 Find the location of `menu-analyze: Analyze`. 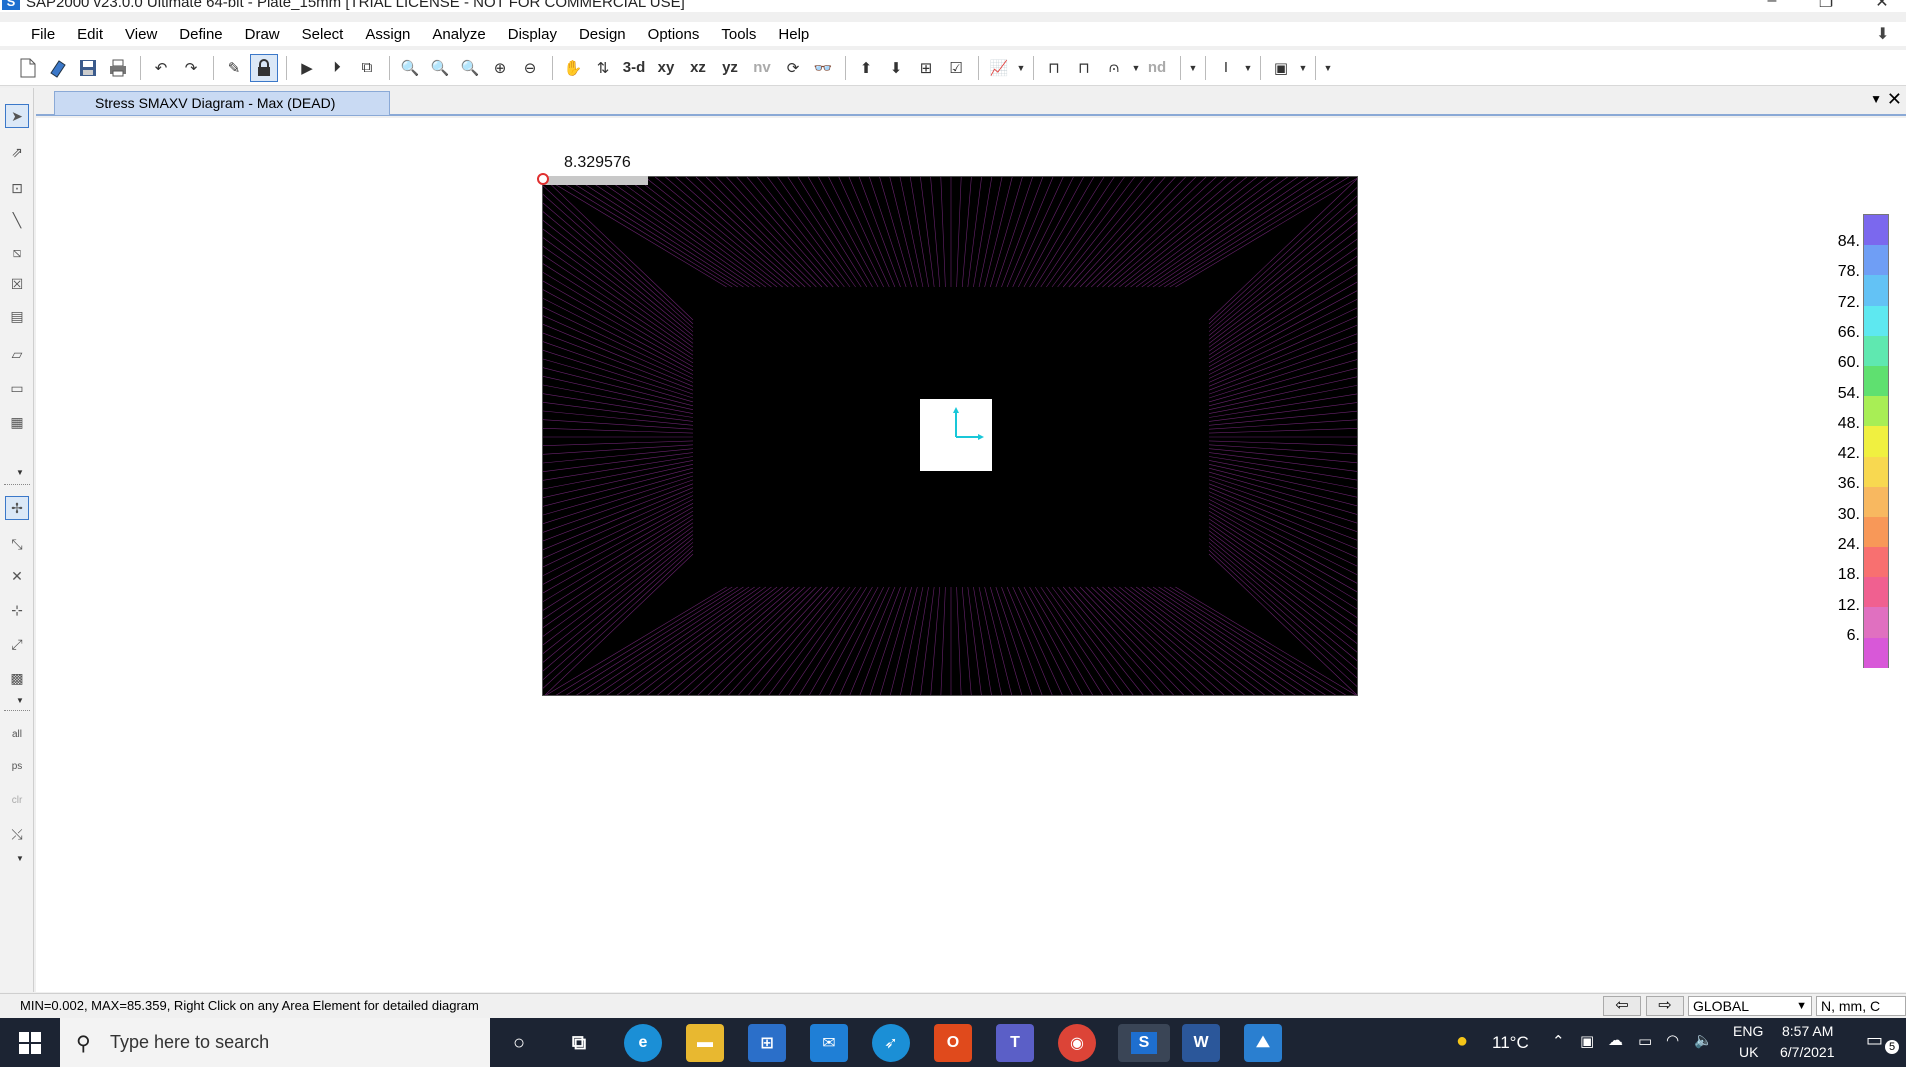

menu-analyze: Analyze is located at coordinates (458, 34).